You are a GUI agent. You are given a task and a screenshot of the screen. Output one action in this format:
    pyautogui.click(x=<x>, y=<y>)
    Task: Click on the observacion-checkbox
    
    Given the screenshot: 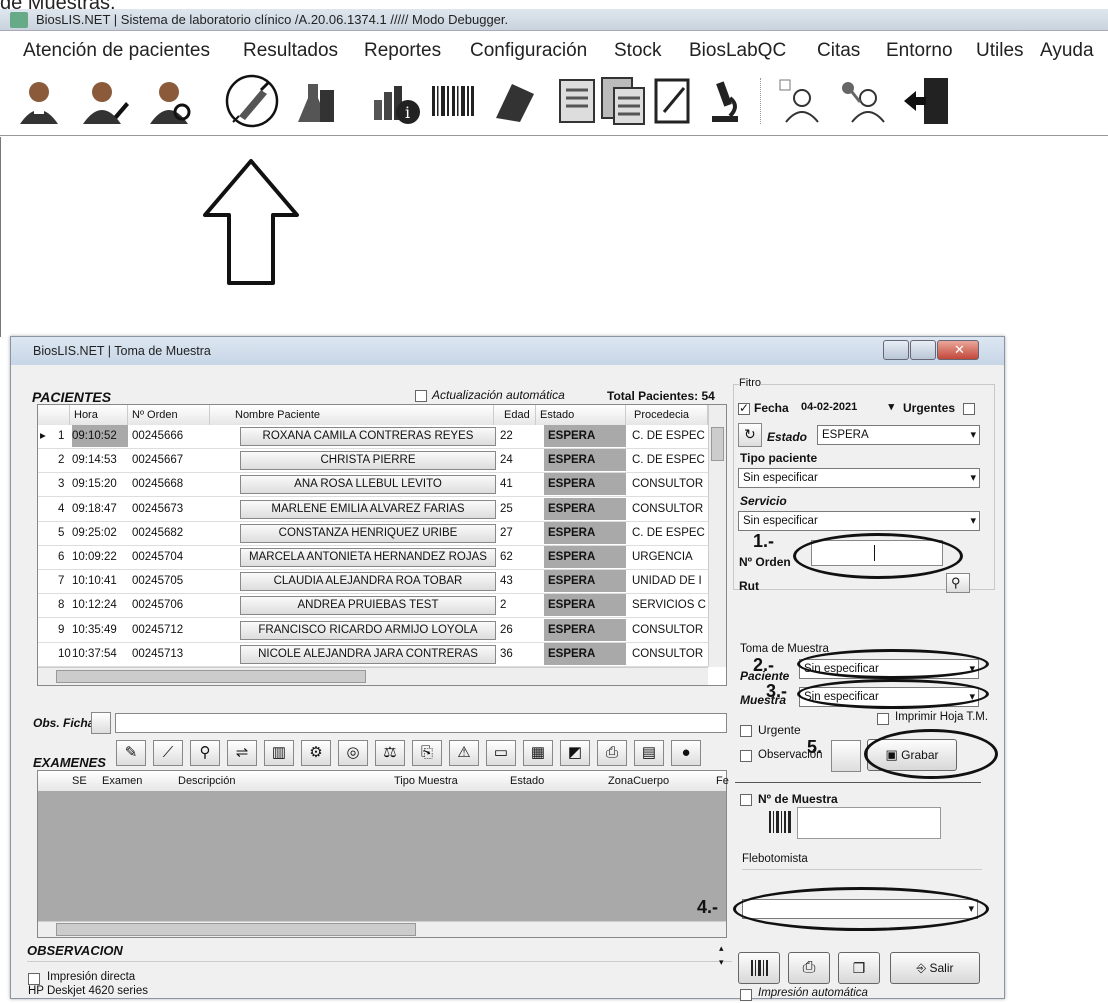 What is the action you would take?
    pyautogui.click(x=746, y=756)
    